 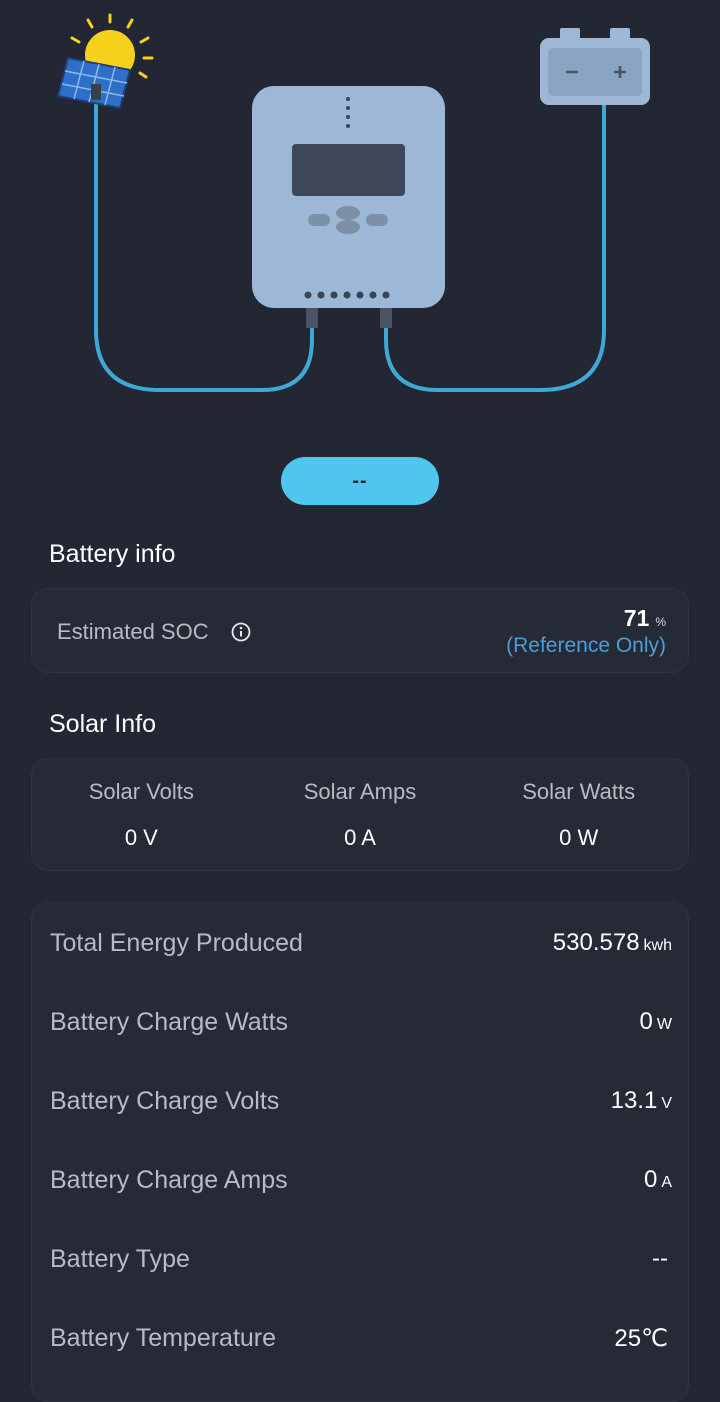 I want to click on metric-label: Battery Charge Watts, so click(x=169, y=1021).